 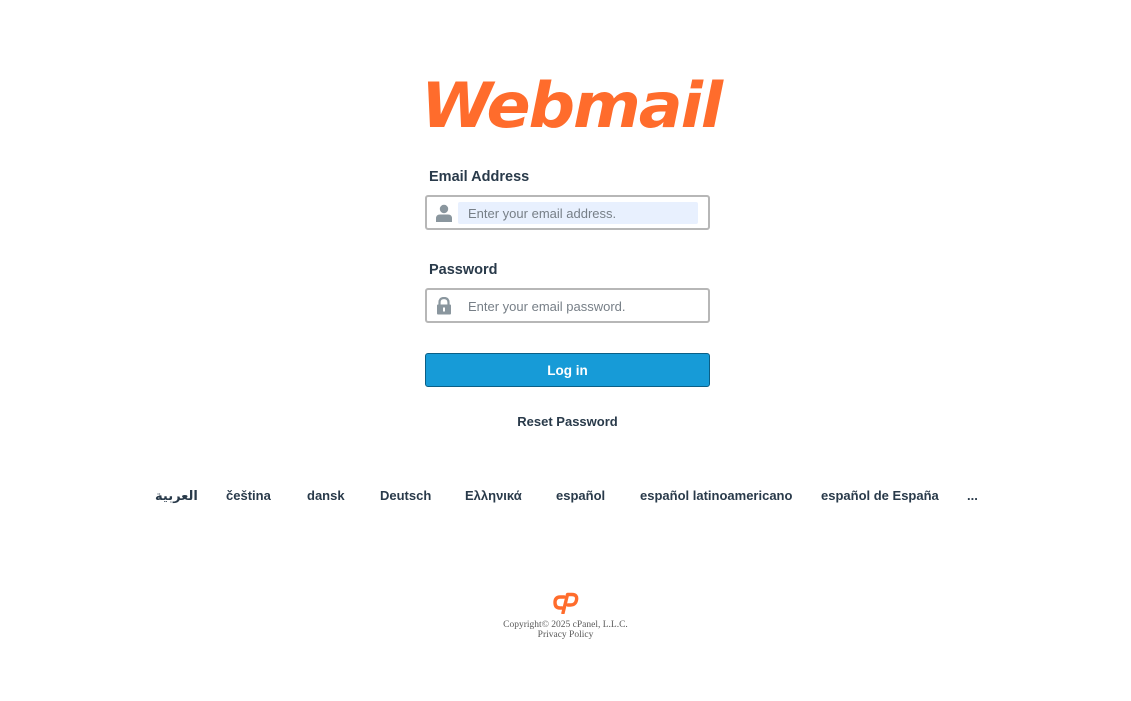 I want to click on password-input-wrapper, so click(x=567, y=305).